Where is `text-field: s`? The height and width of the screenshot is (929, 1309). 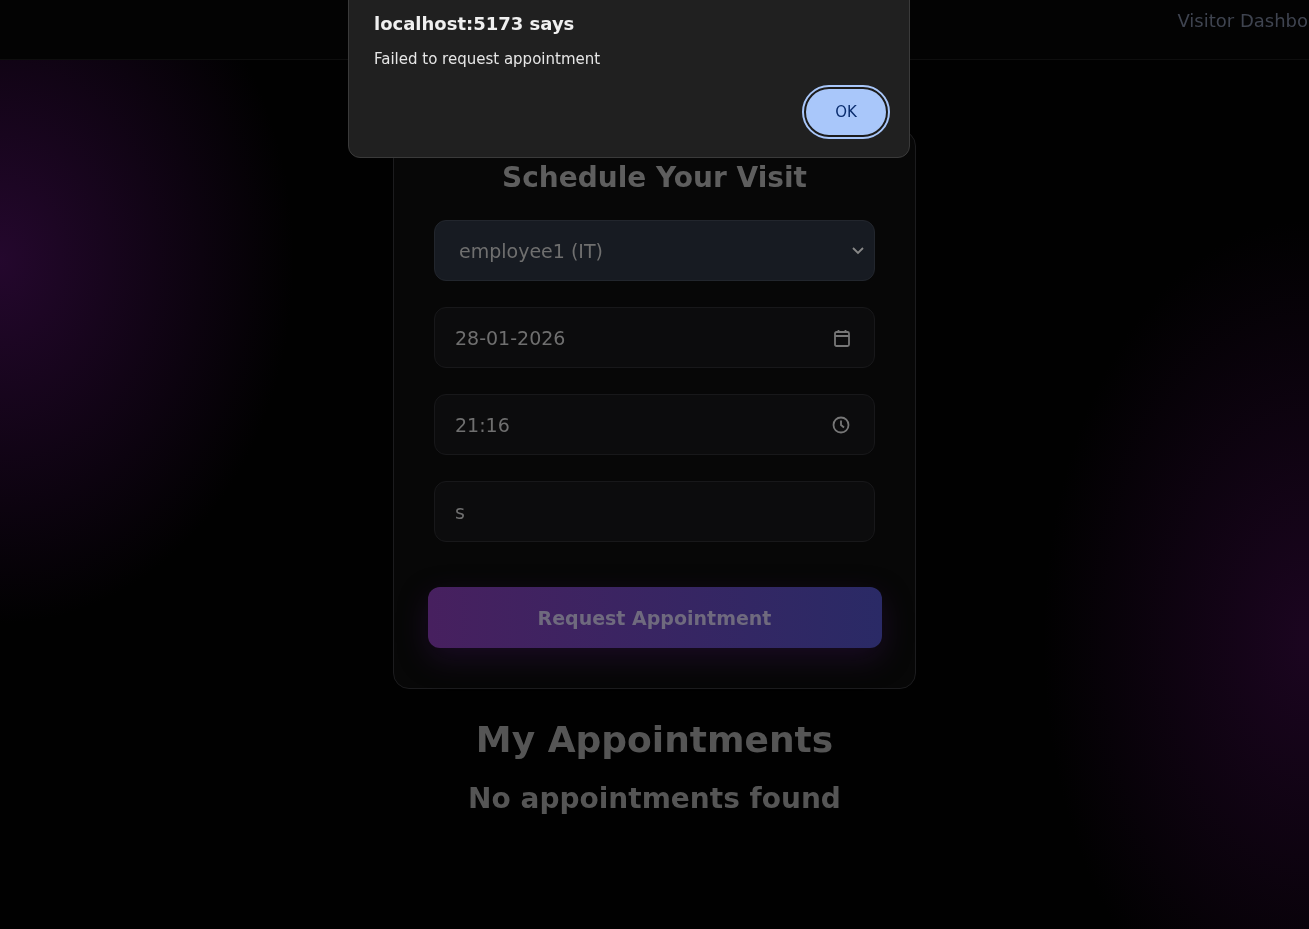
text-field: s is located at coordinates (654, 511).